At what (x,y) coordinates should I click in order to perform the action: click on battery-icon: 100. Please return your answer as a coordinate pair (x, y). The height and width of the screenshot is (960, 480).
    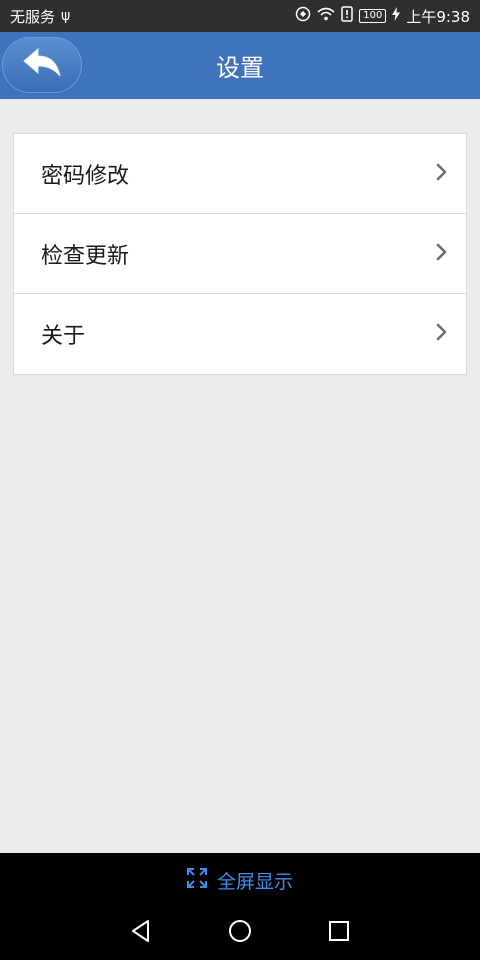
    Looking at the image, I should click on (373, 16).